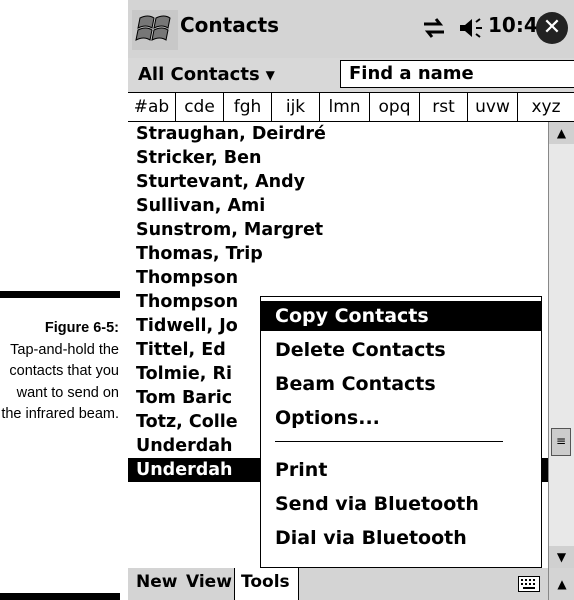 Image resolution: width=574 pixels, height=600 pixels. Describe the element at coordinates (338, 134) in the screenshot. I see `contact-row: Straughan, Deirdré` at that location.